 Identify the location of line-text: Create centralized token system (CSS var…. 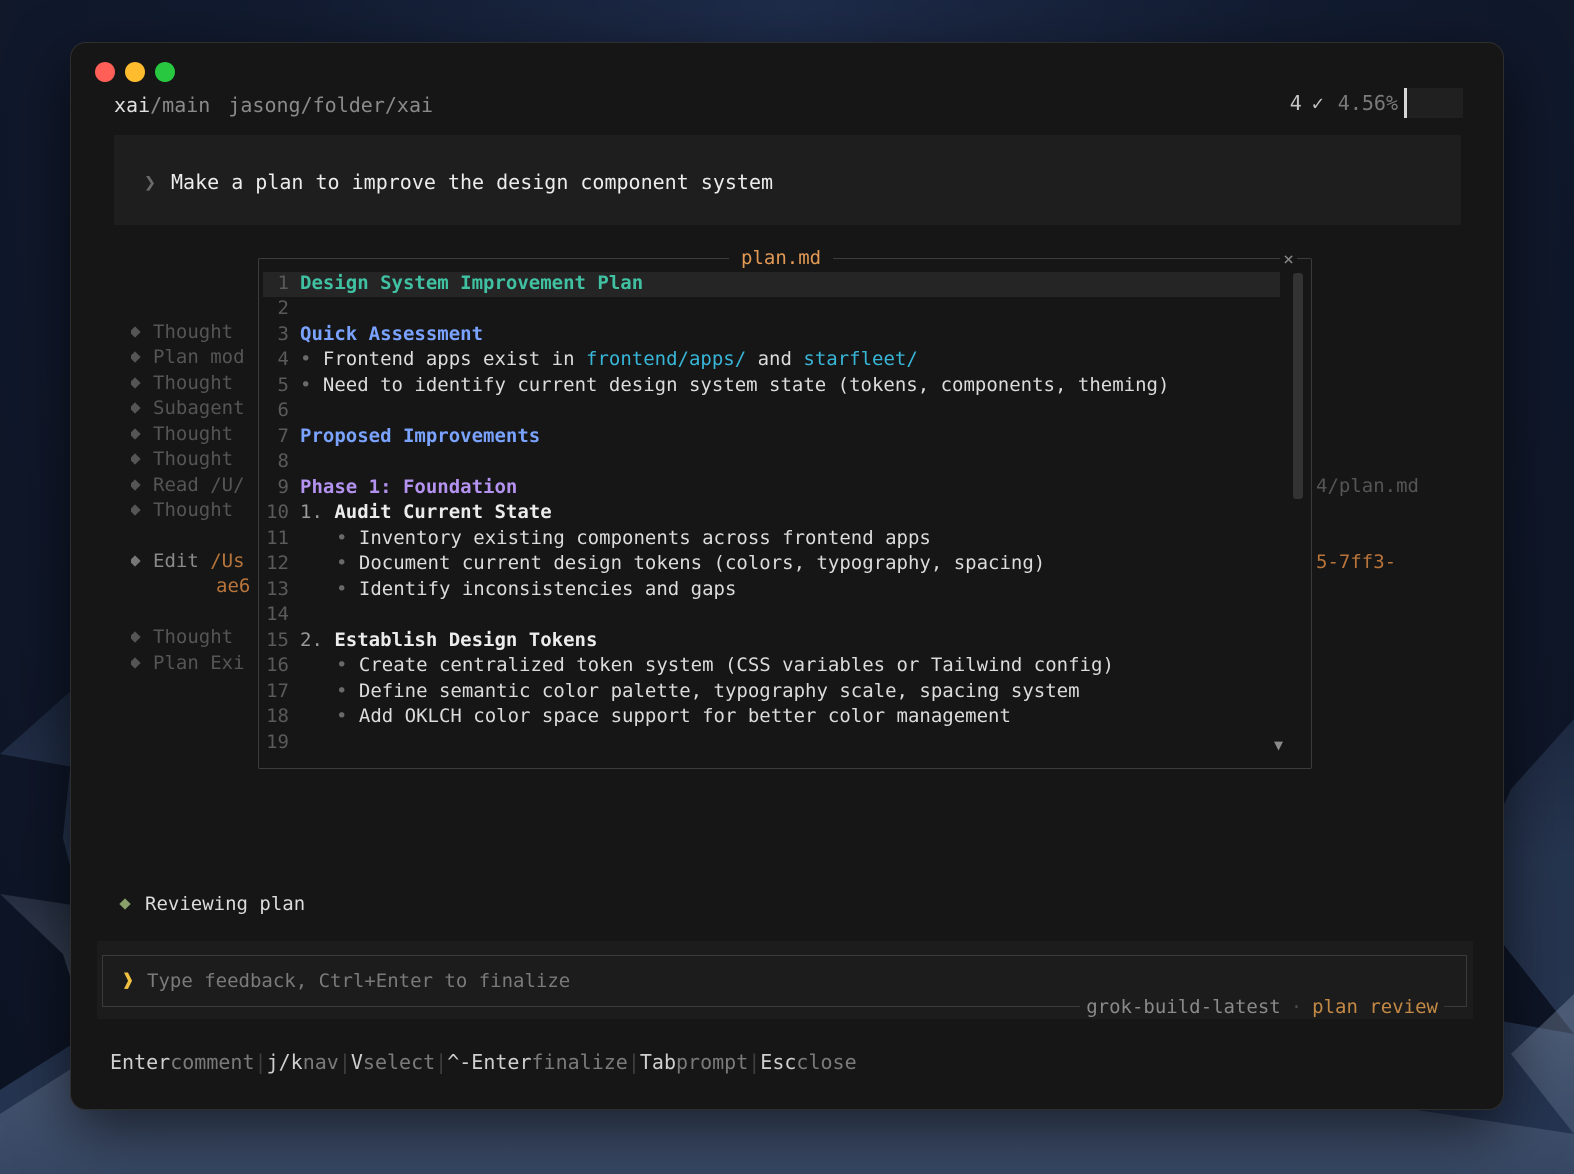
(736, 665).